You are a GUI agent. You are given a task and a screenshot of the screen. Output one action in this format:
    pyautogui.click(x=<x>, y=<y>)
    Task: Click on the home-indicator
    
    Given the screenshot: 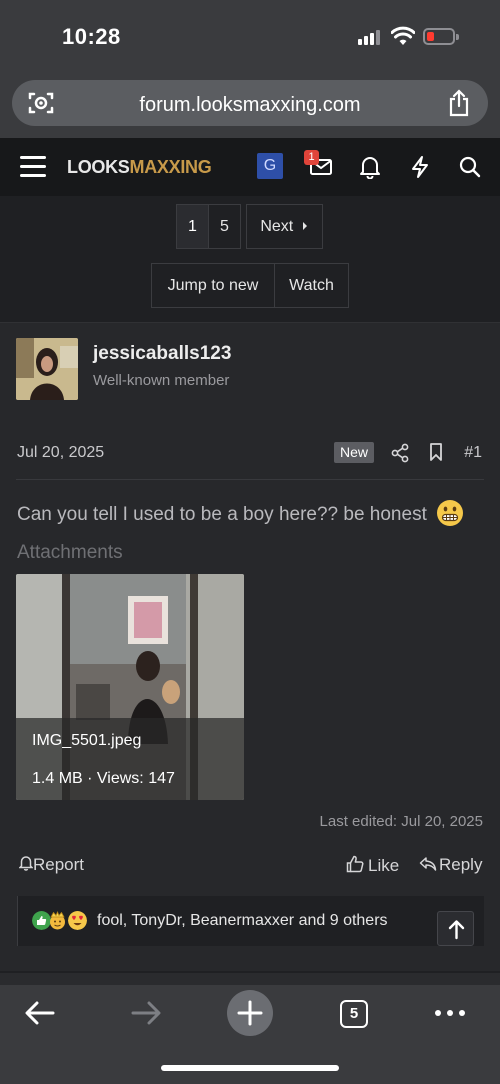 What is the action you would take?
    pyautogui.click(x=250, y=1068)
    